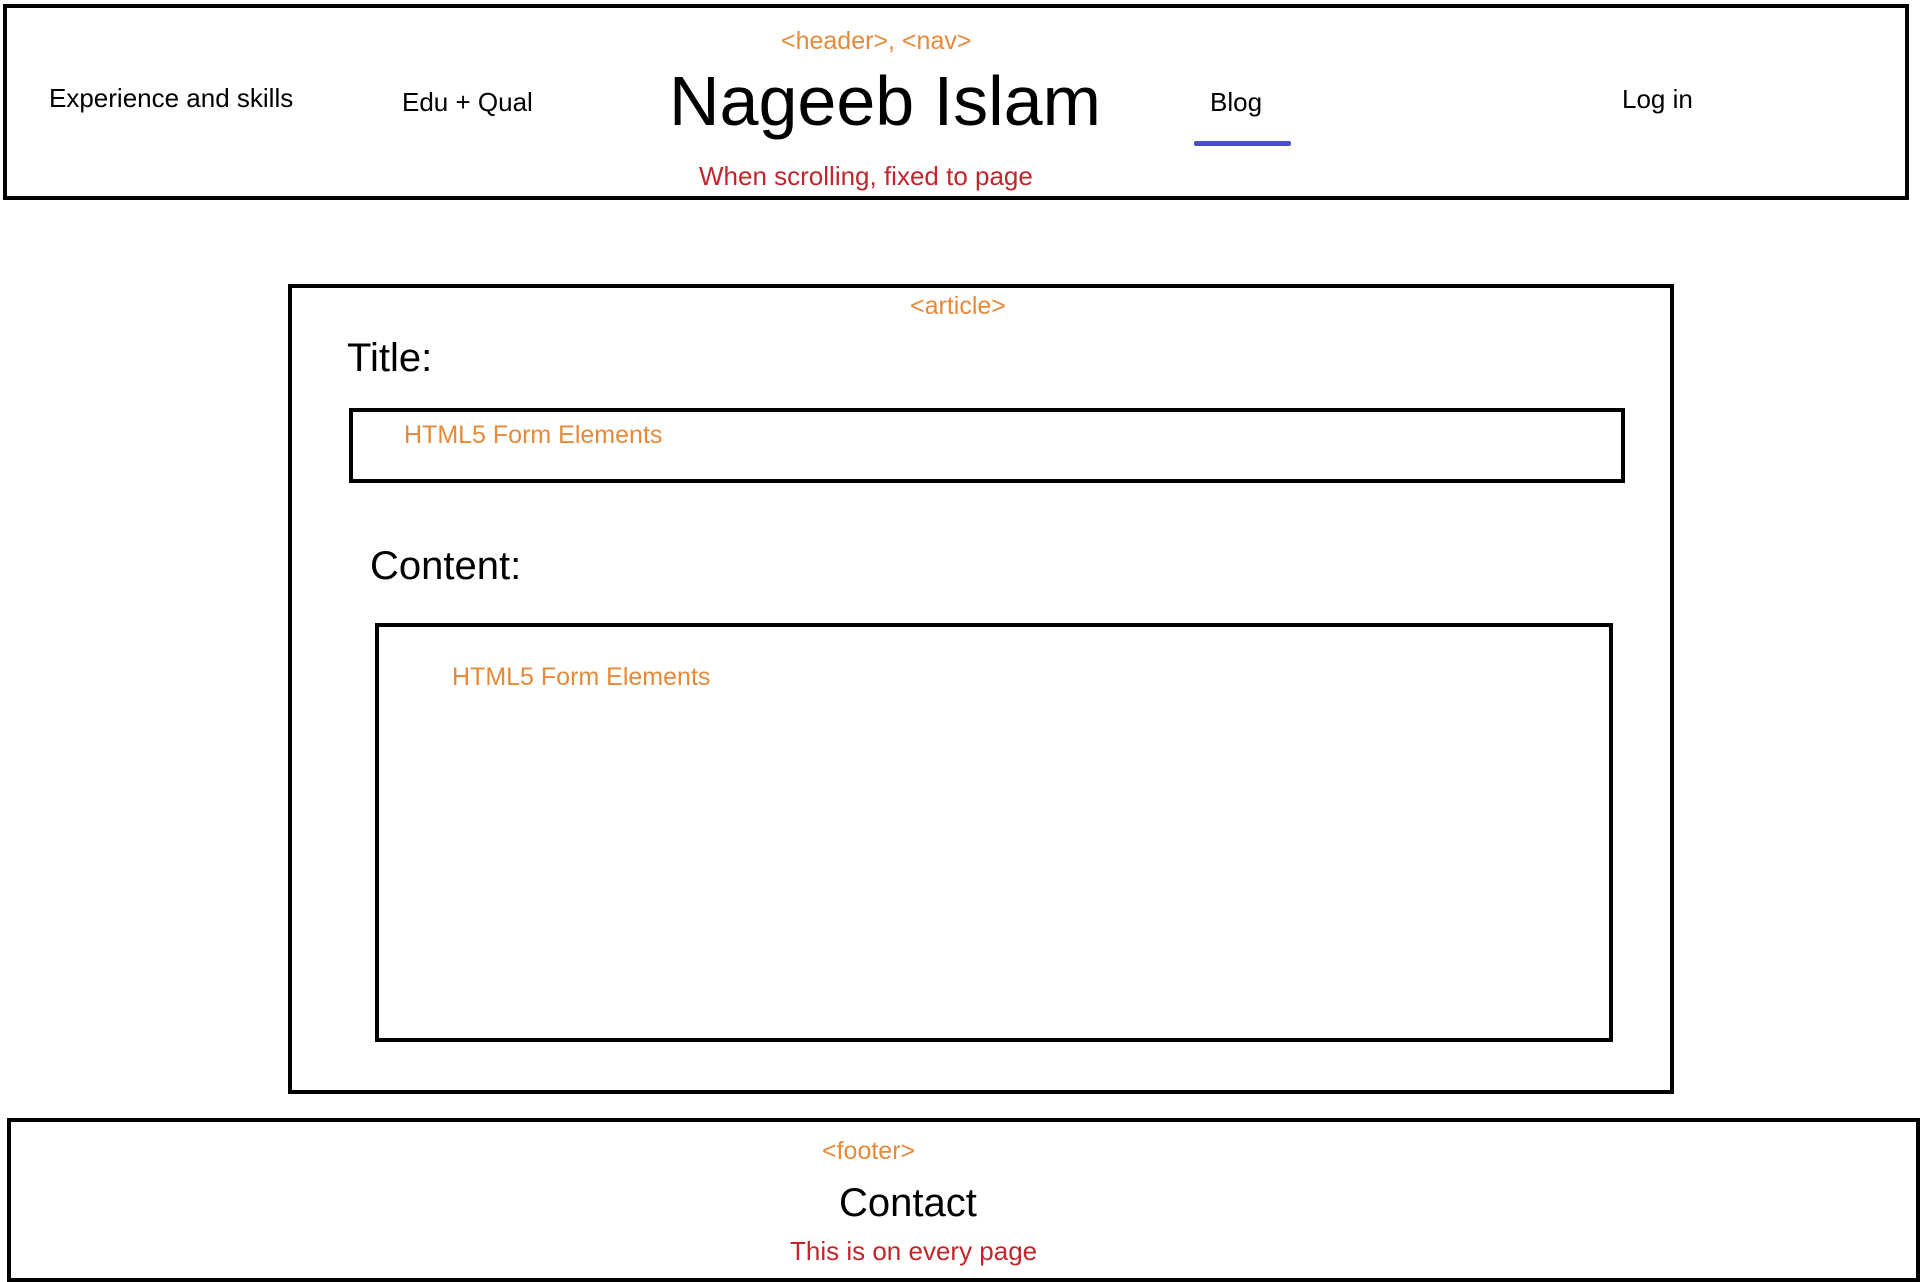  Describe the element at coordinates (581, 677) in the screenshot. I see `content-textarea-annotation: HTML5 Form Elements` at that location.